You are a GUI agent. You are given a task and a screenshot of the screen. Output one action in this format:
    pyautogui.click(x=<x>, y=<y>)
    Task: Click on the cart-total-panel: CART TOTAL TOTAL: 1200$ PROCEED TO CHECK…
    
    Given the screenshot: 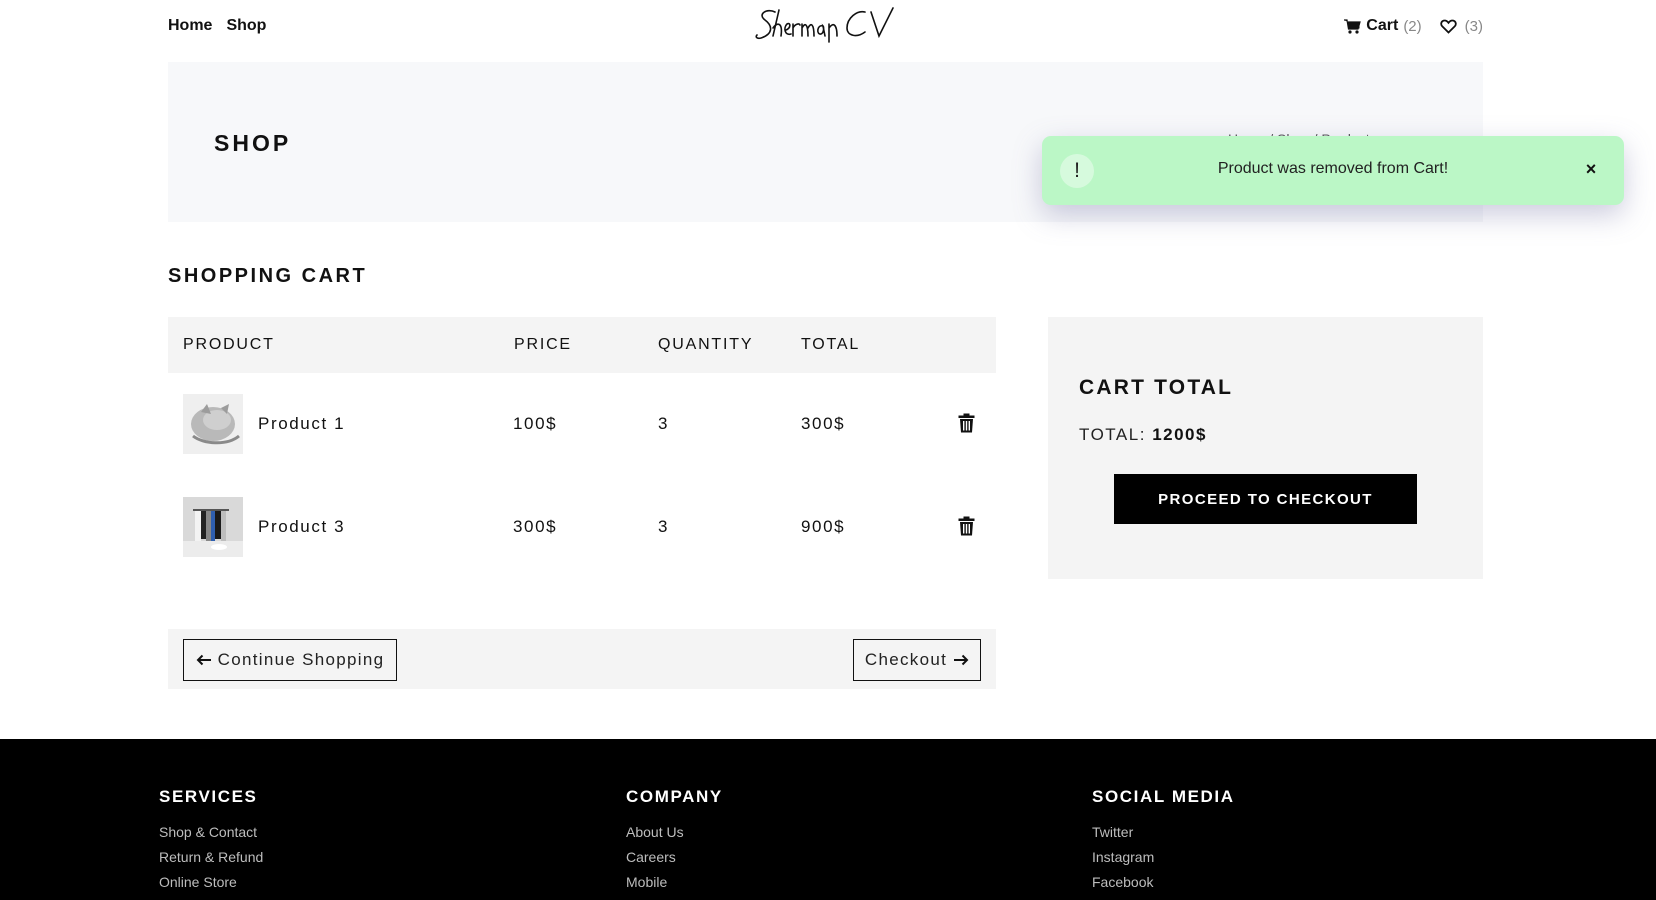 What is the action you would take?
    pyautogui.click(x=1265, y=448)
    